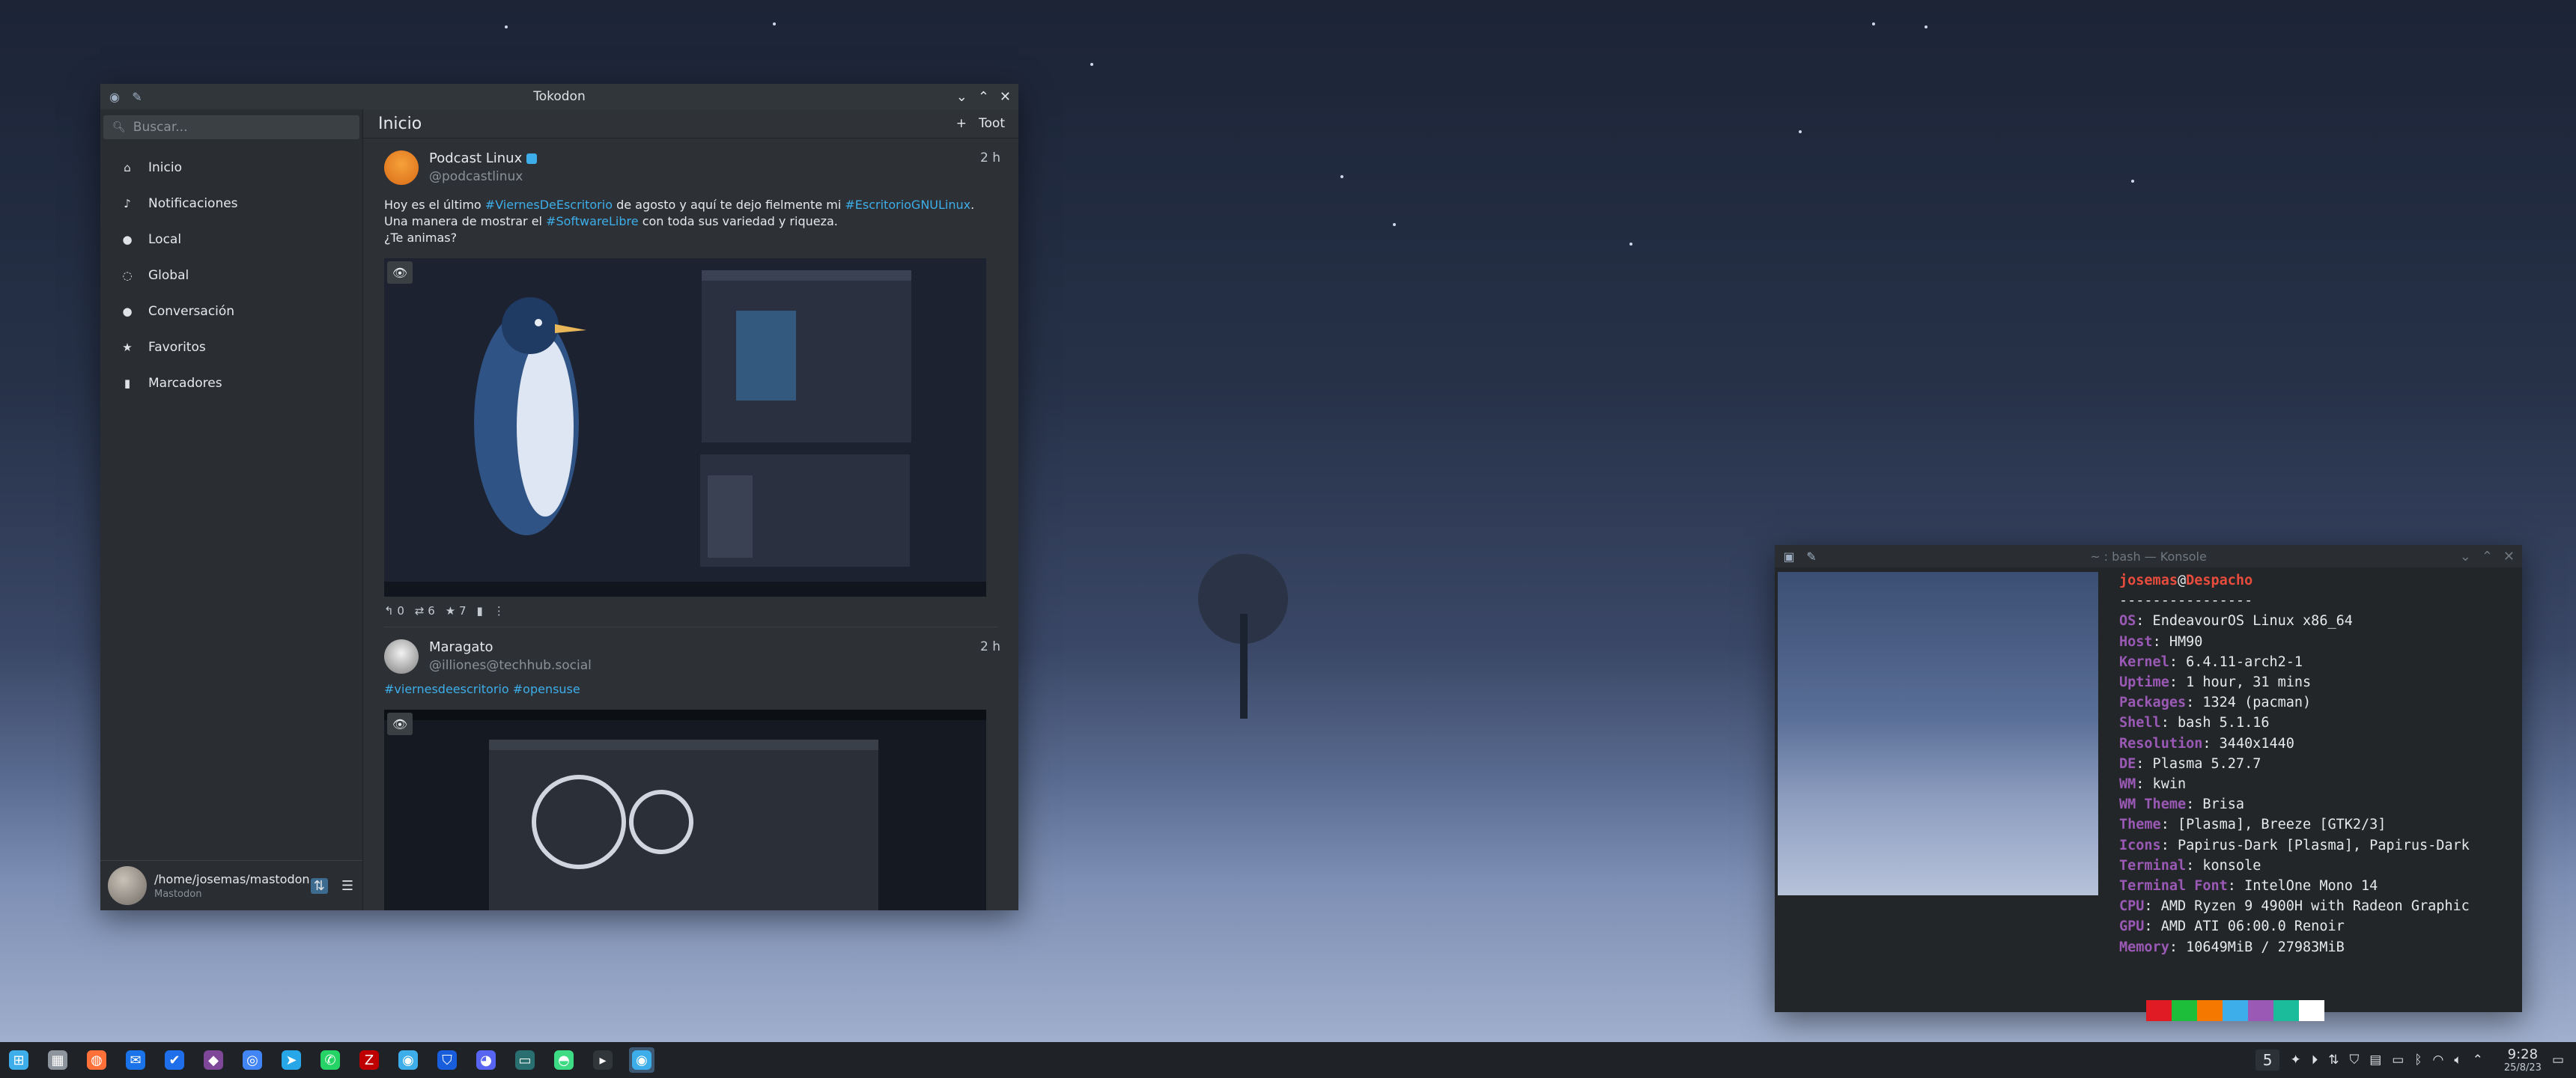  I want to click on tokodon-icon: ◉, so click(408, 1060).